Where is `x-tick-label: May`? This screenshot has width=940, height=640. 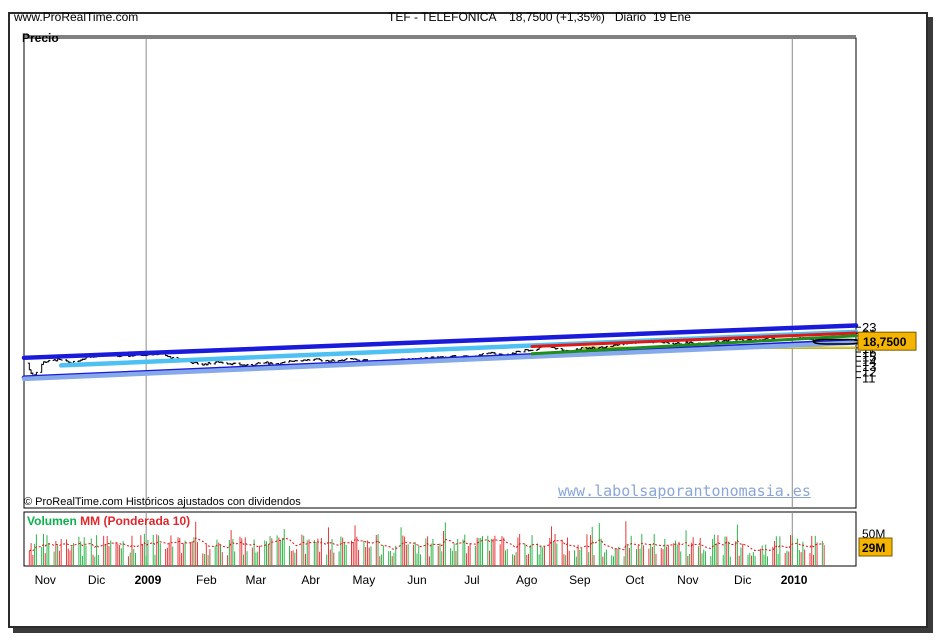
x-tick-label: May is located at coordinates (364, 580).